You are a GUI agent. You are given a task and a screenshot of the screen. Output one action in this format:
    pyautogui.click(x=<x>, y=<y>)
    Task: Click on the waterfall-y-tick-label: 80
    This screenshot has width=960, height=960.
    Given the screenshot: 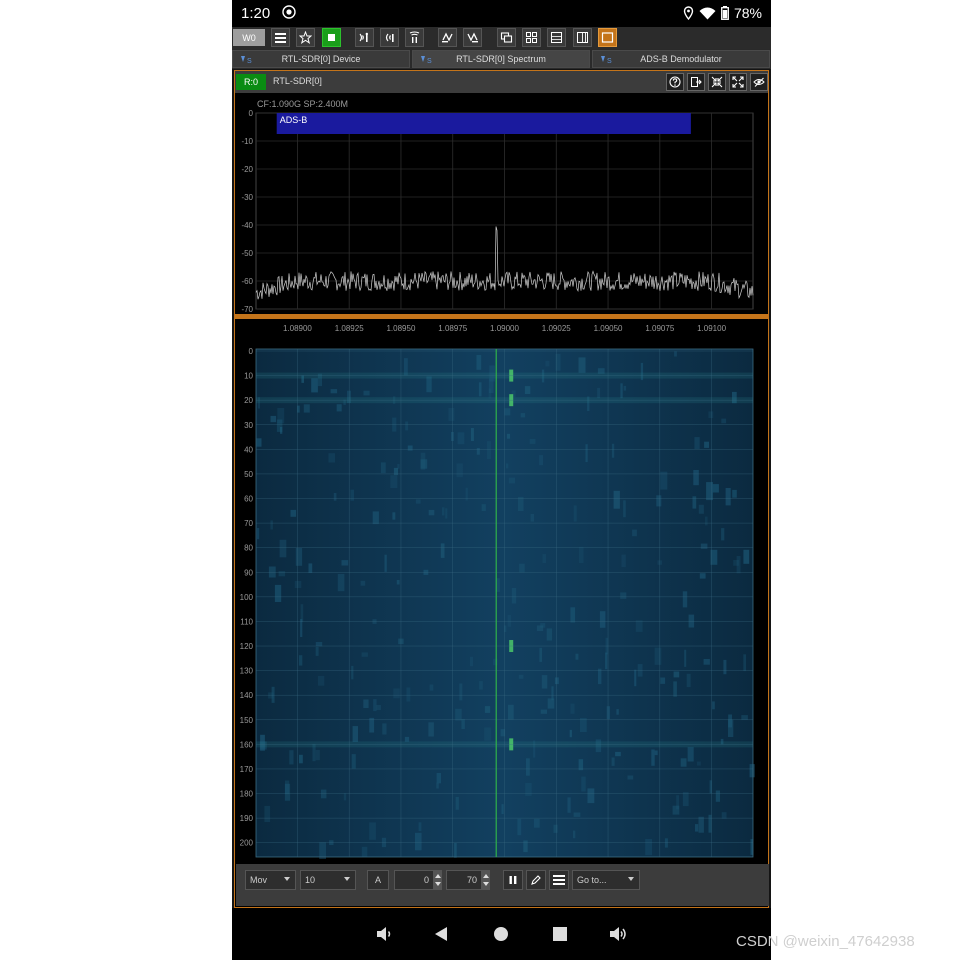 What is the action you would take?
    pyautogui.click(x=248, y=548)
    